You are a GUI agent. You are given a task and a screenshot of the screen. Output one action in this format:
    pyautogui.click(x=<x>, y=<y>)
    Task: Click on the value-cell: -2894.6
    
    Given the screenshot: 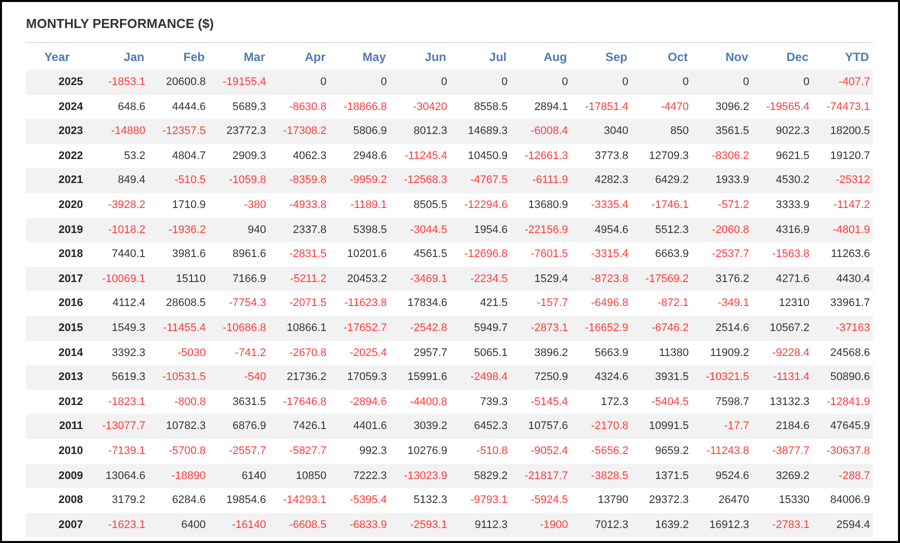 What is the action you would take?
    pyautogui.click(x=360, y=402)
    